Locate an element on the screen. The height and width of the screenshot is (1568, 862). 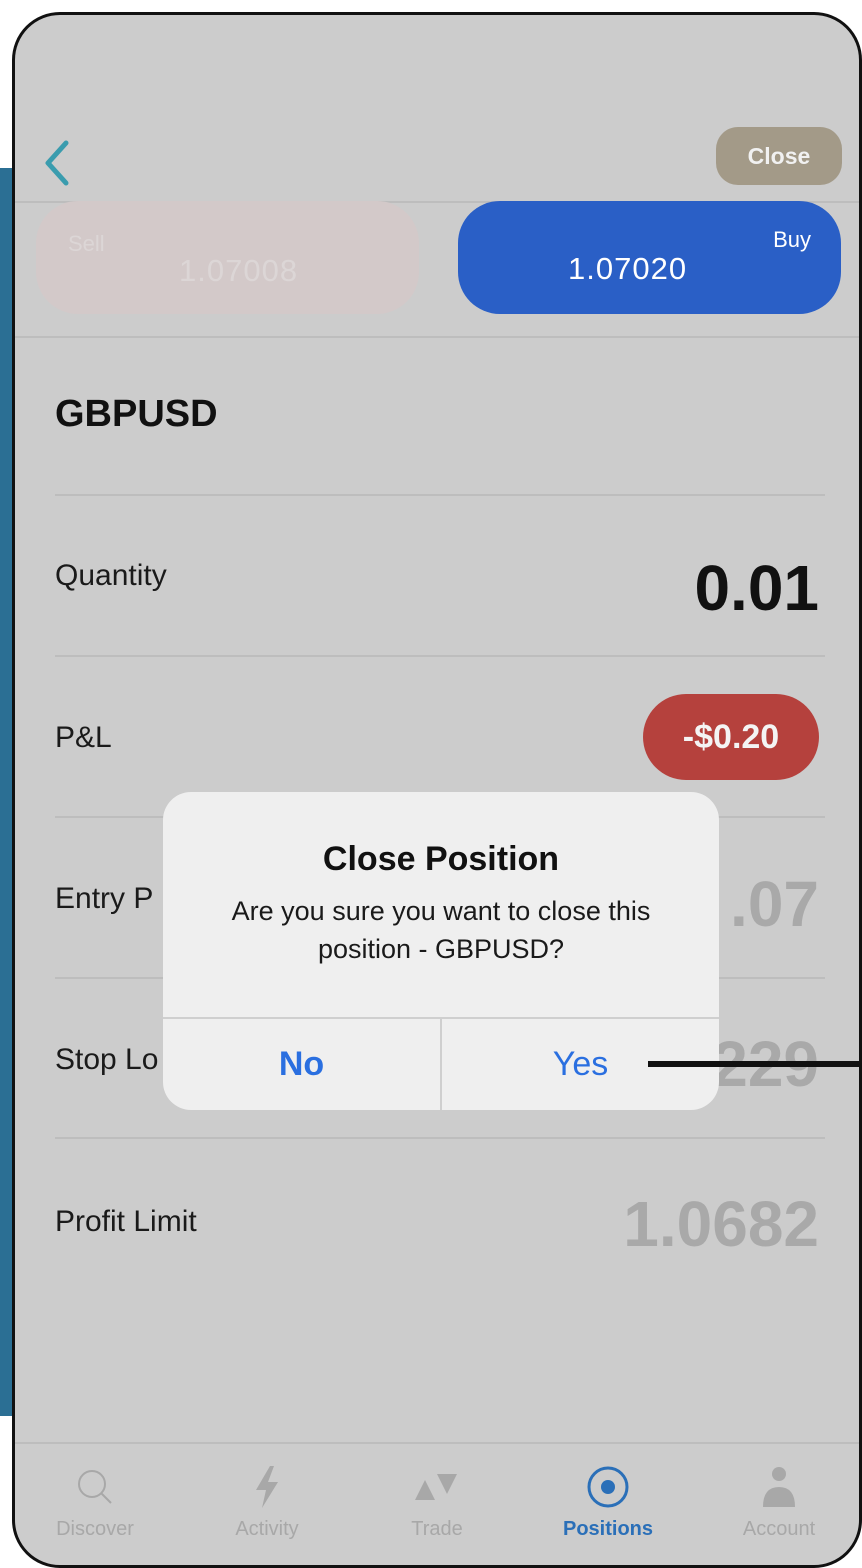
trade-arrows-icon is located at coordinates (437, 1487).